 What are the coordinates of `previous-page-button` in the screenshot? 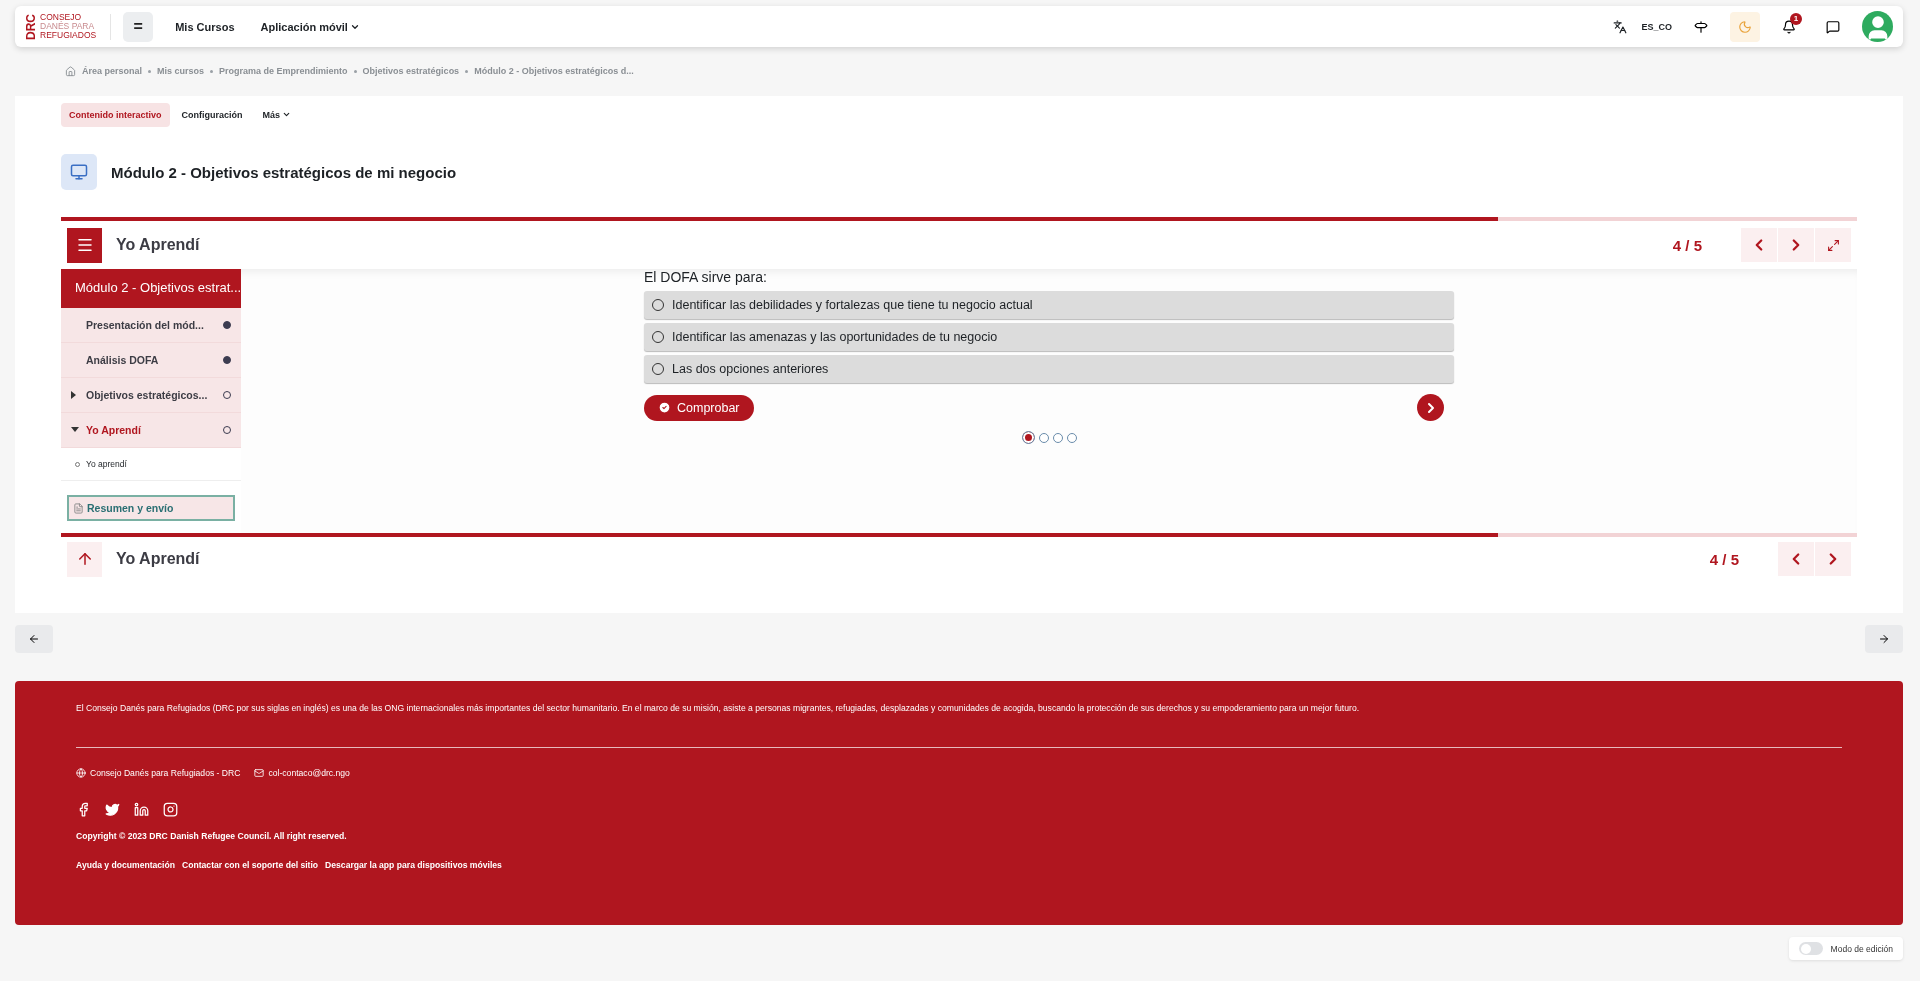 It's located at (34, 639).